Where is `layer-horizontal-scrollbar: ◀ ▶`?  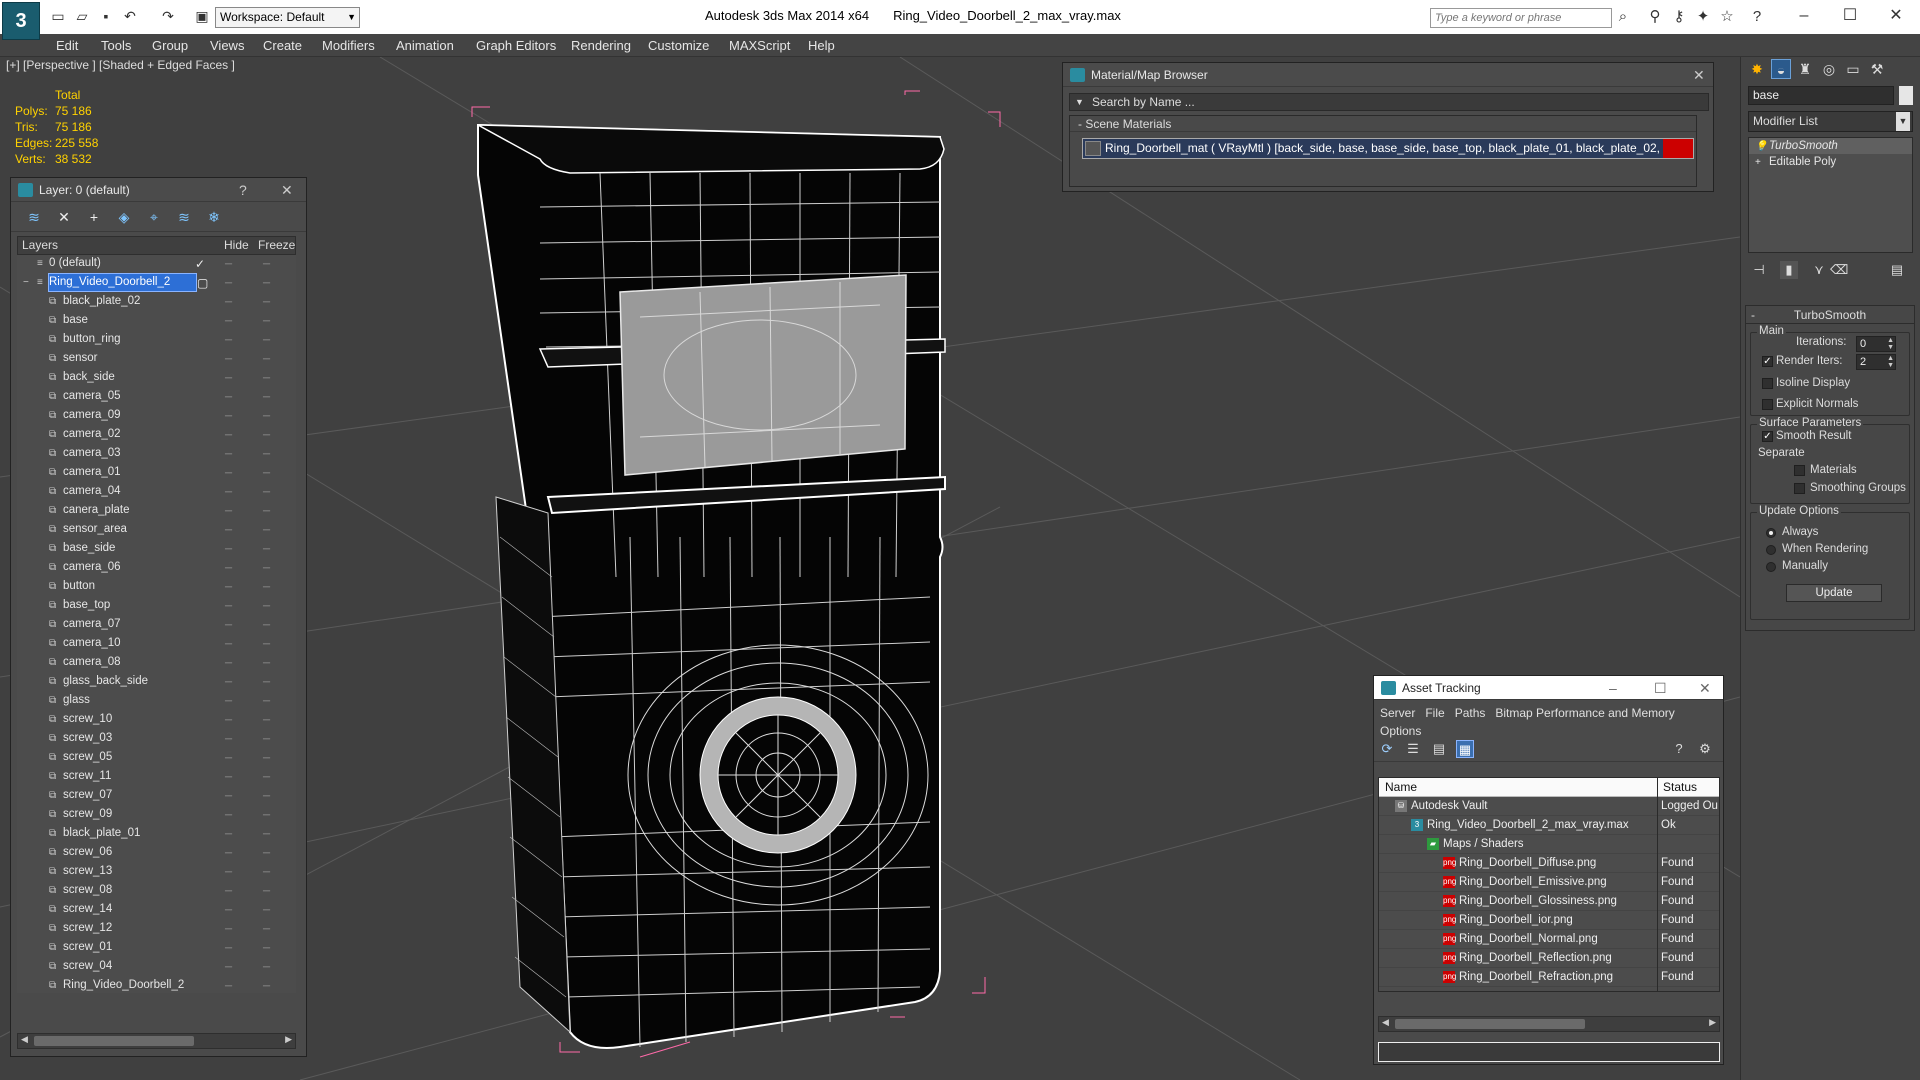 layer-horizontal-scrollbar: ◀ ▶ is located at coordinates (156, 1041).